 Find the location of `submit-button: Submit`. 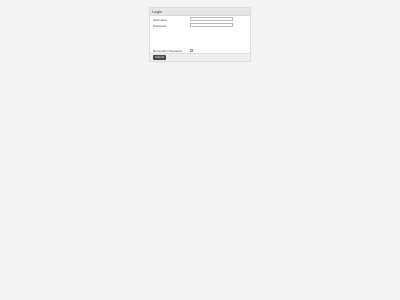

submit-button: Submit is located at coordinates (159, 57).